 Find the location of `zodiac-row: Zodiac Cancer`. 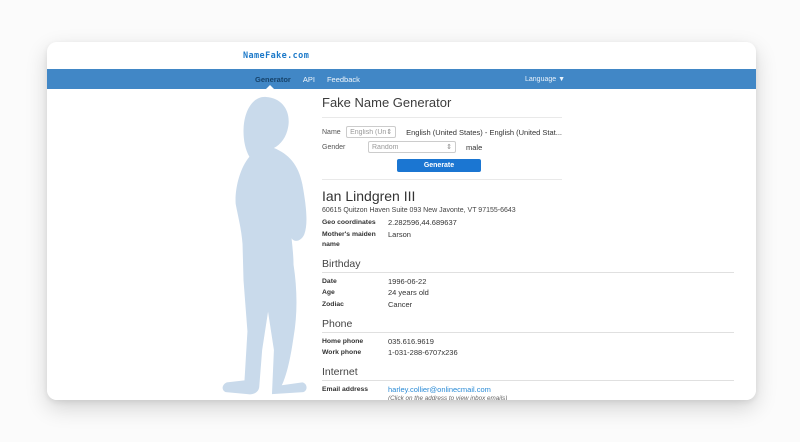

zodiac-row: Zodiac Cancer is located at coordinates (528, 305).